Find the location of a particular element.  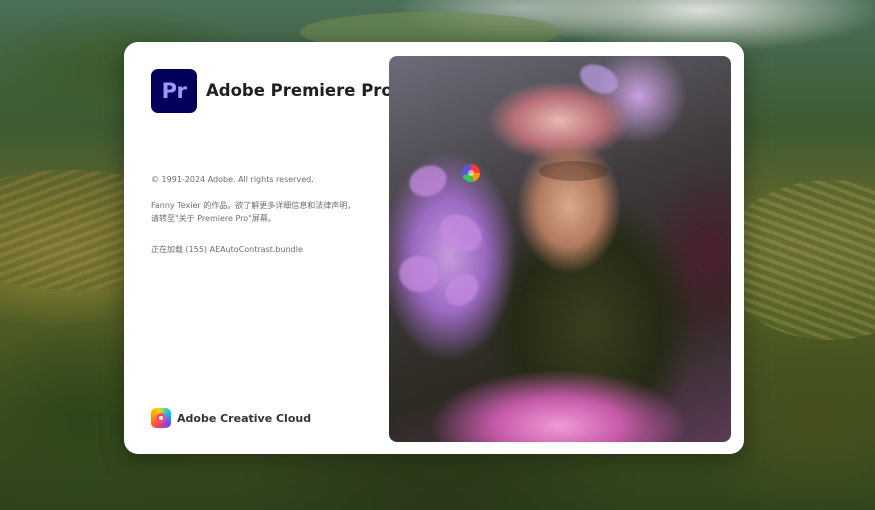

loading-status-text: 正在加载 (155) AEAutoContrast.bundle is located at coordinates (227, 249).